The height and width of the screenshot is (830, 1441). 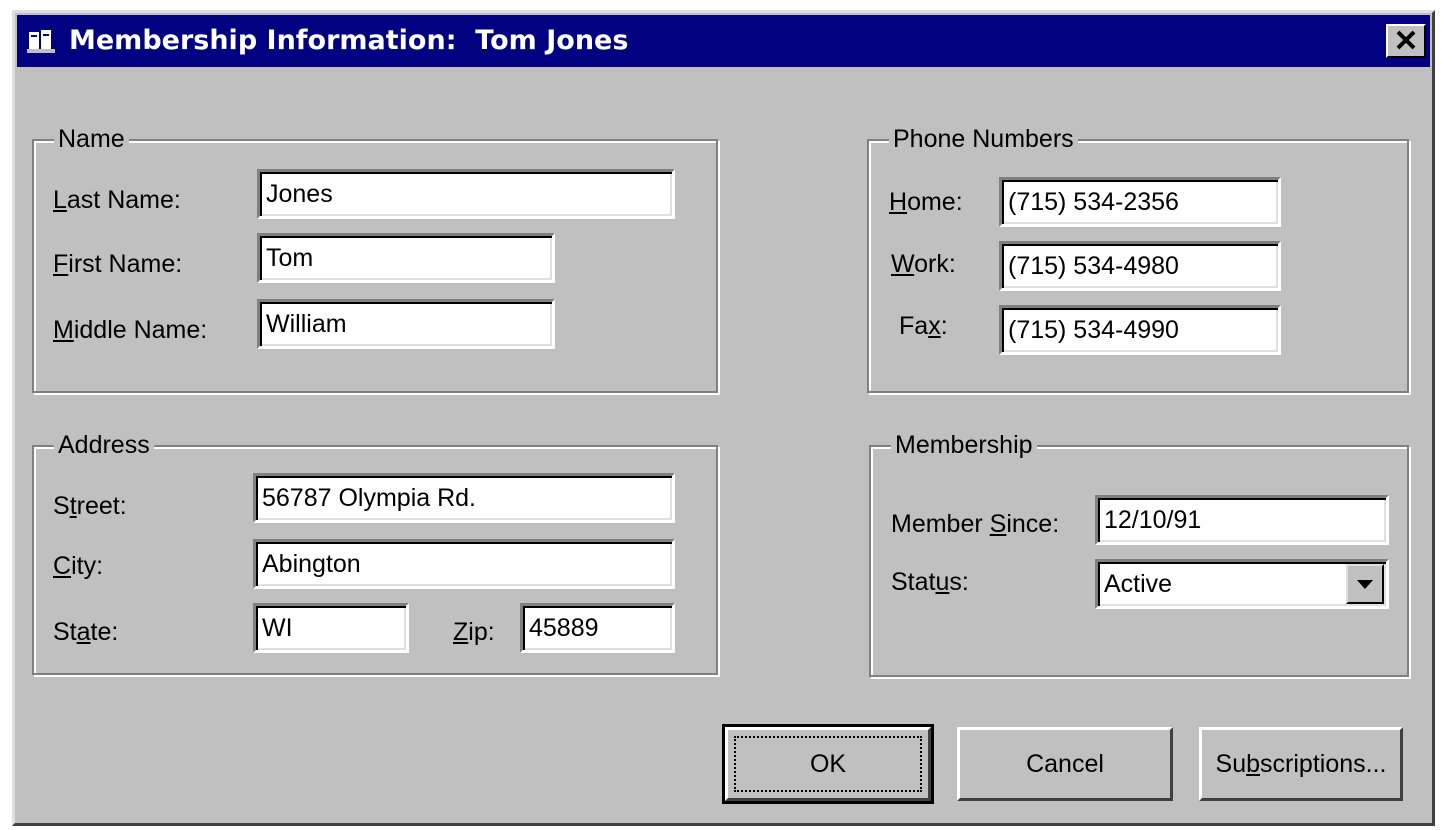 I want to click on first-name-field, so click(x=406, y=258).